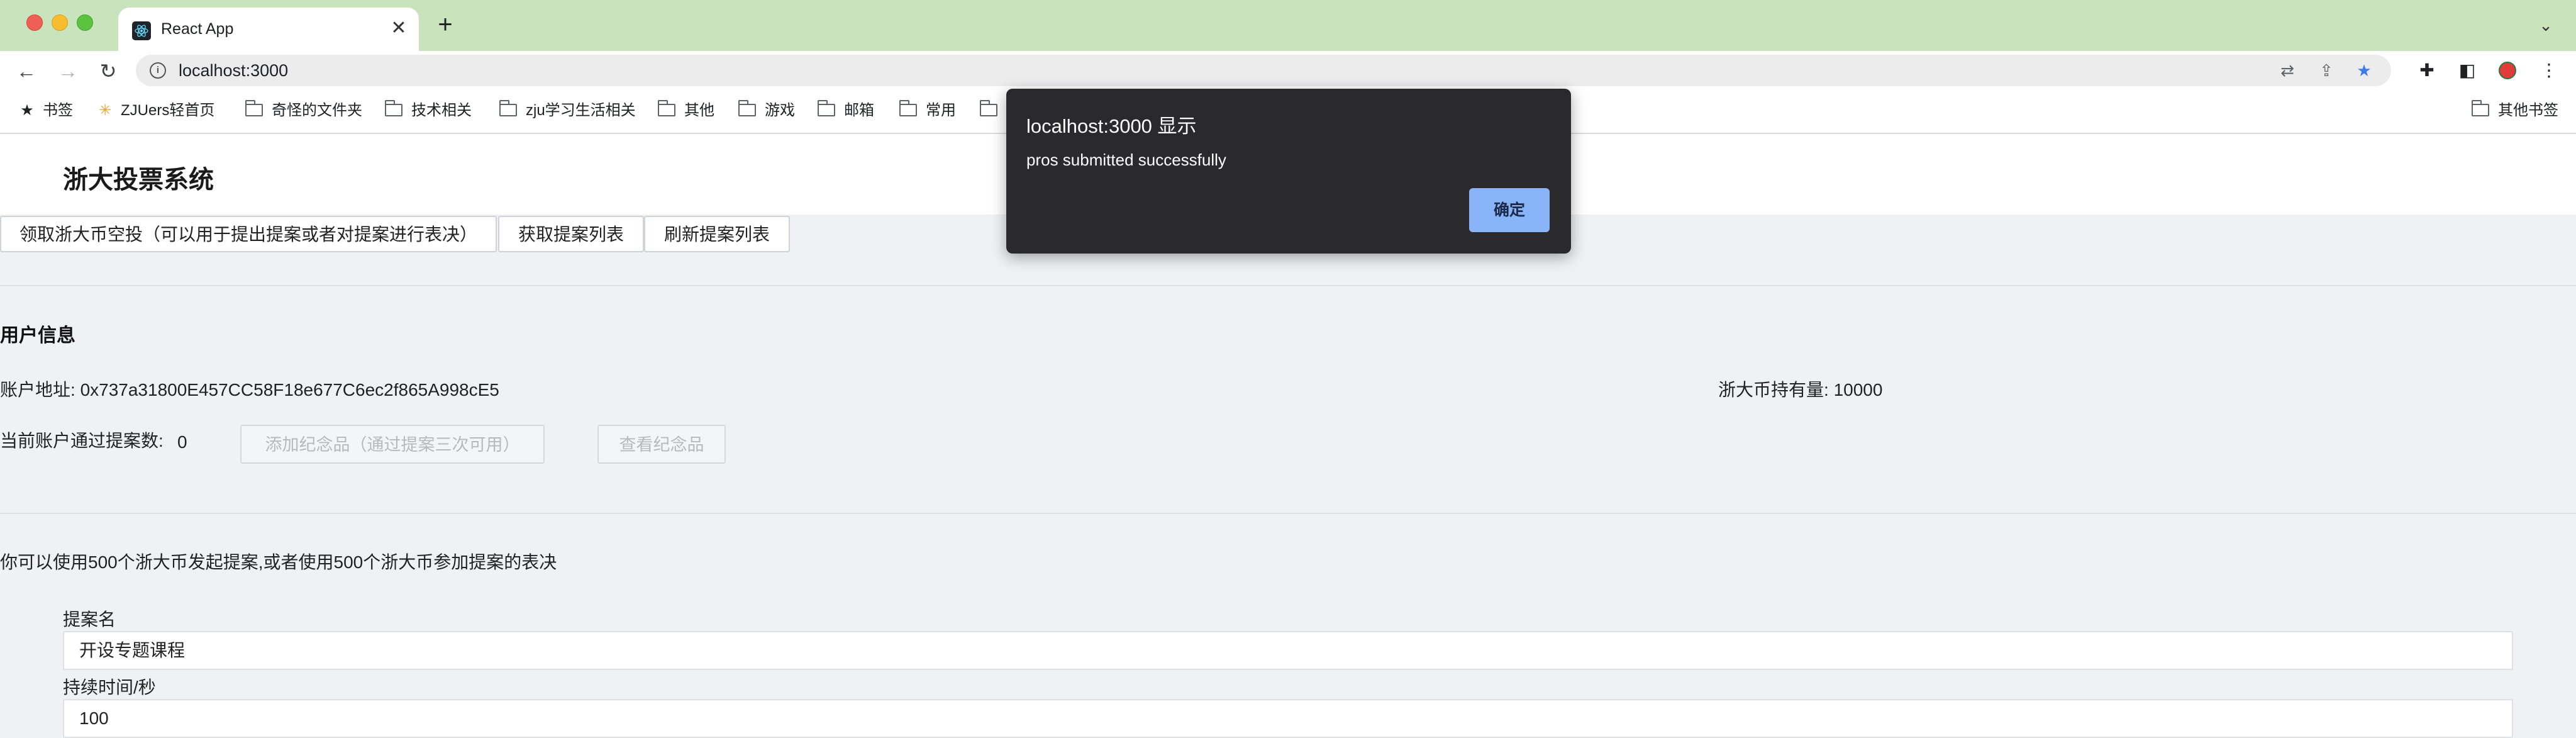 Image resolution: width=2576 pixels, height=738 pixels. What do you see at coordinates (2545, 25) in the screenshot?
I see `tab-search-chevron-icon: ⌄` at bounding box center [2545, 25].